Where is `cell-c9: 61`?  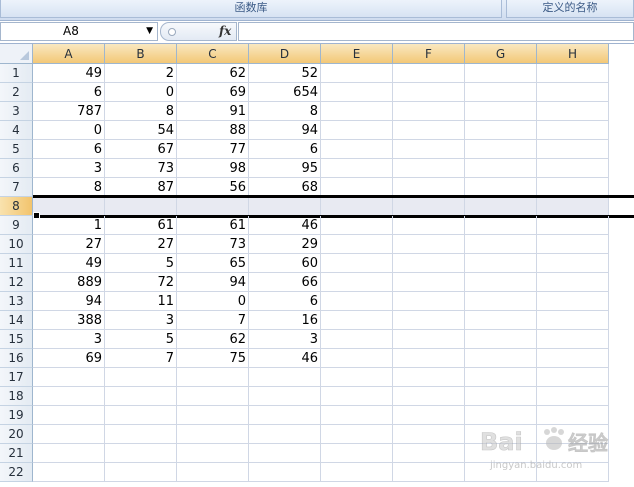 cell-c9: 61 is located at coordinates (213, 225).